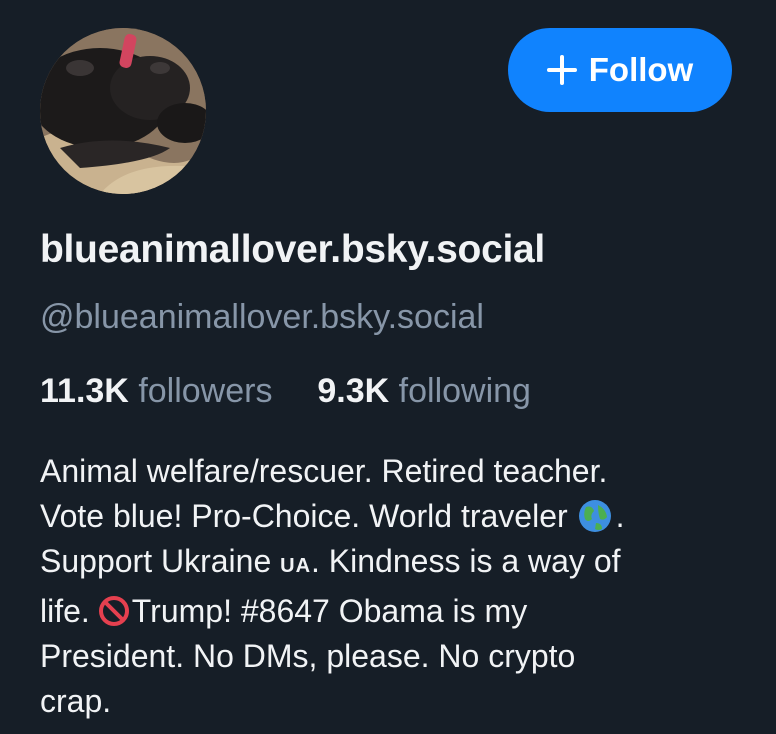  What do you see at coordinates (561, 70) in the screenshot?
I see `plus-icon` at bounding box center [561, 70].